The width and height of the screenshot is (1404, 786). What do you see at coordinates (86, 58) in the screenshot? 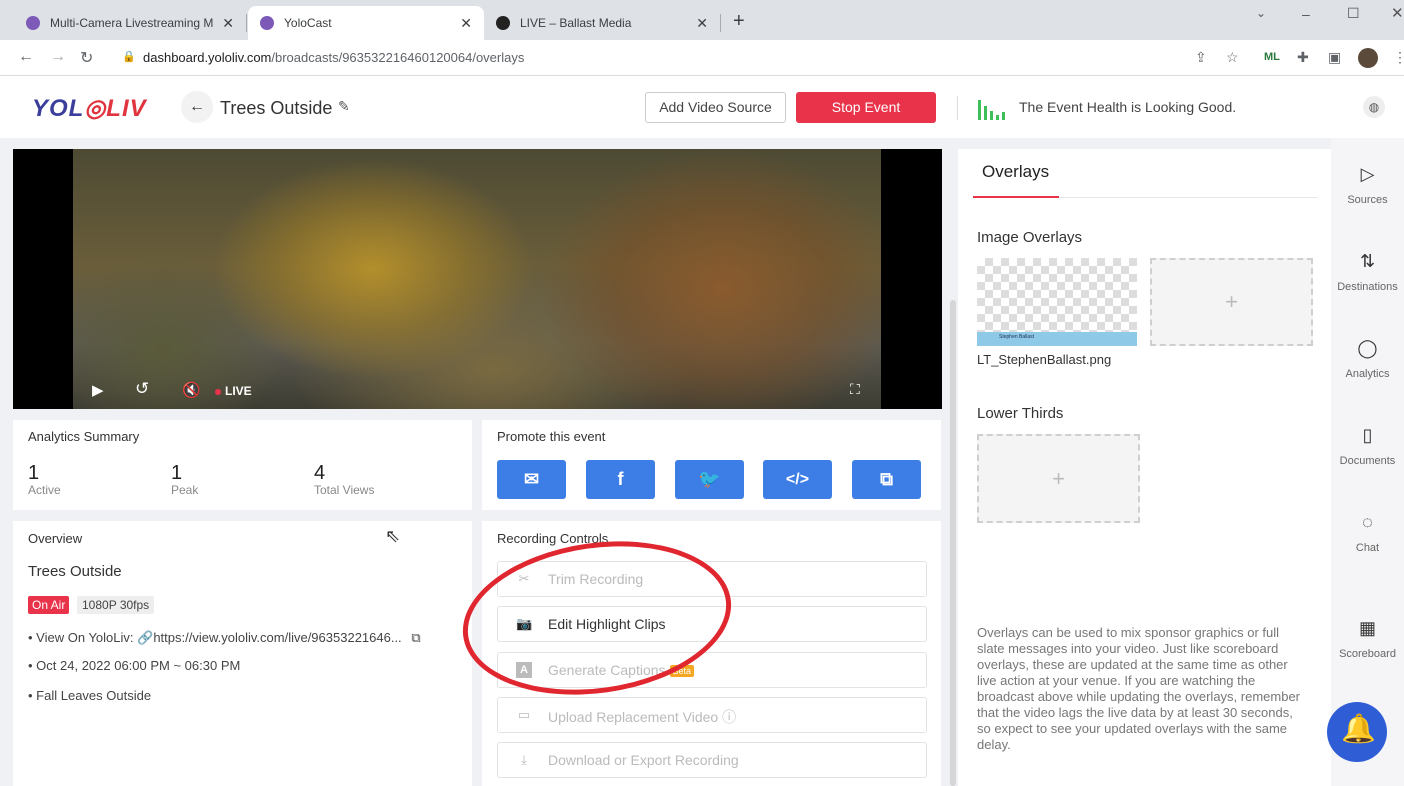
I see `reload-icon: ↻` at bounding box center [86, 58].